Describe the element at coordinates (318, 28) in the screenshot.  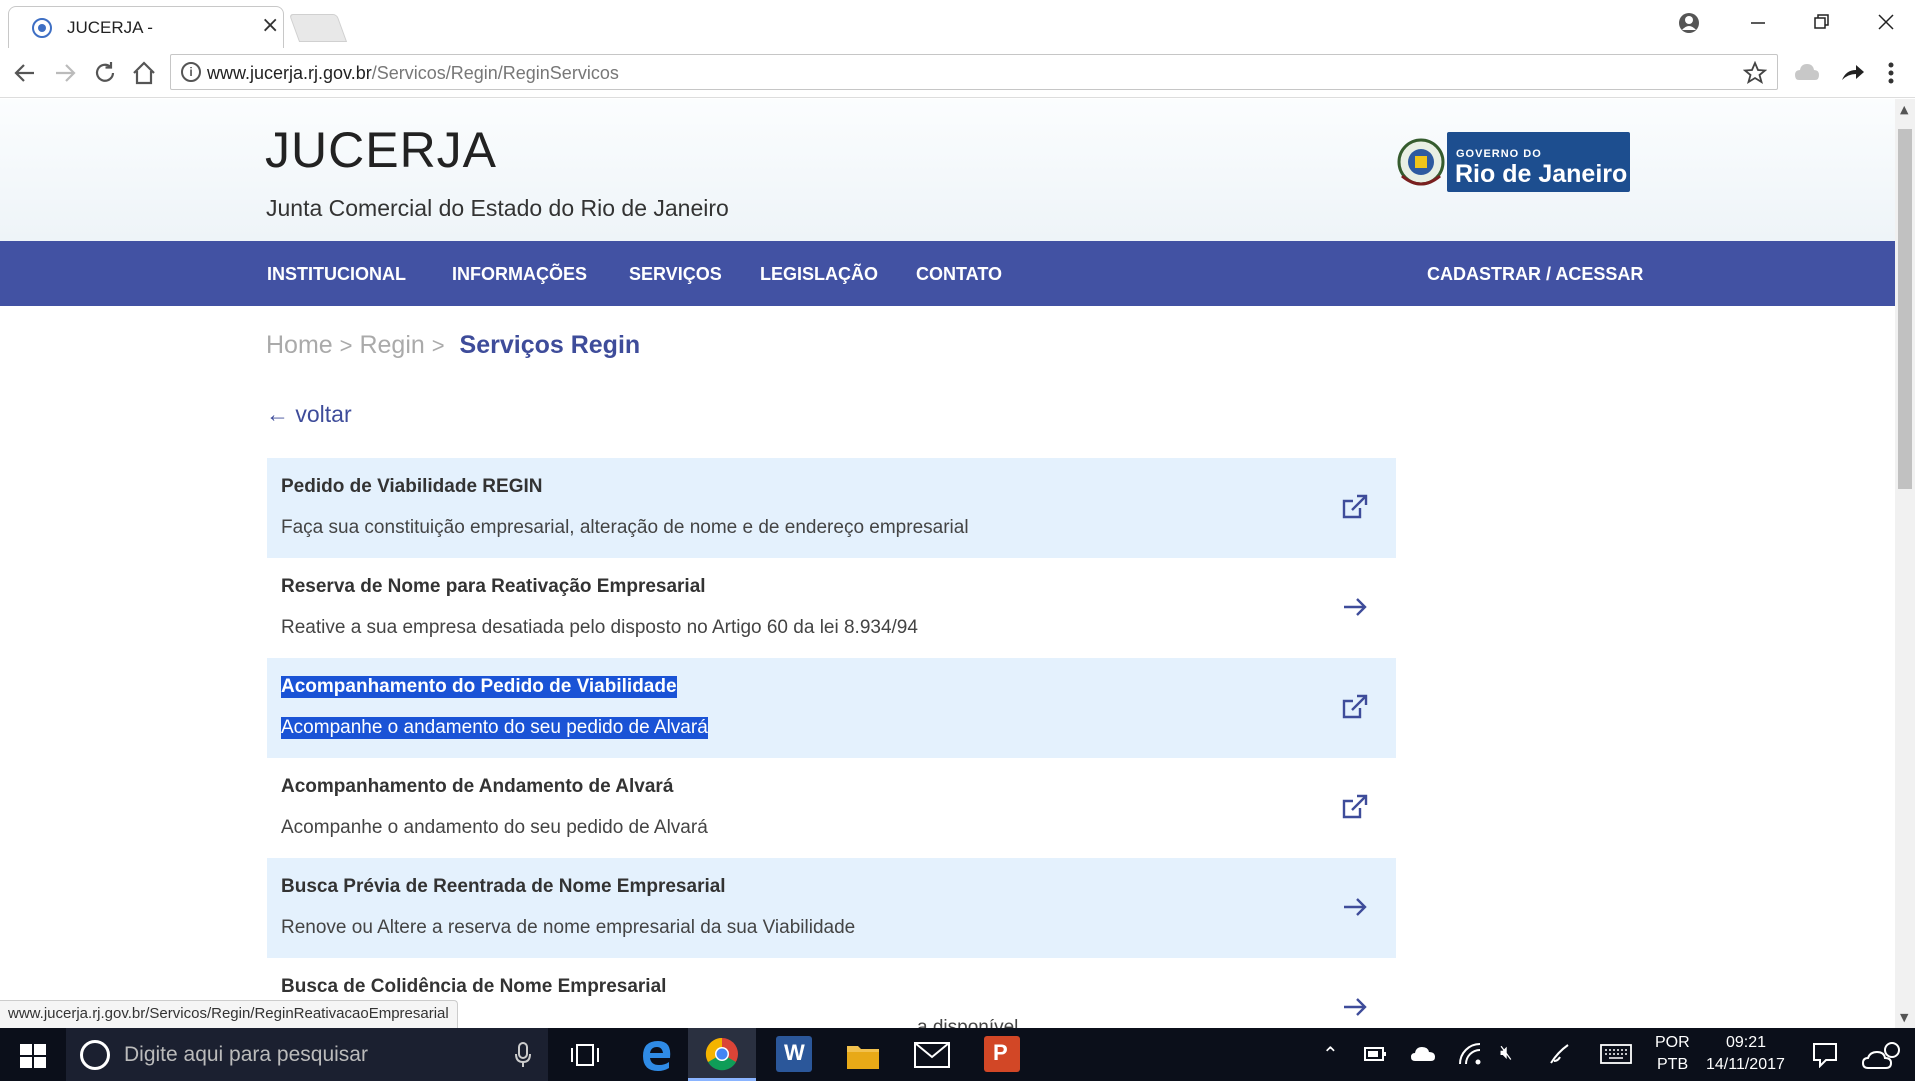
I see `new-tab-button` at that location.